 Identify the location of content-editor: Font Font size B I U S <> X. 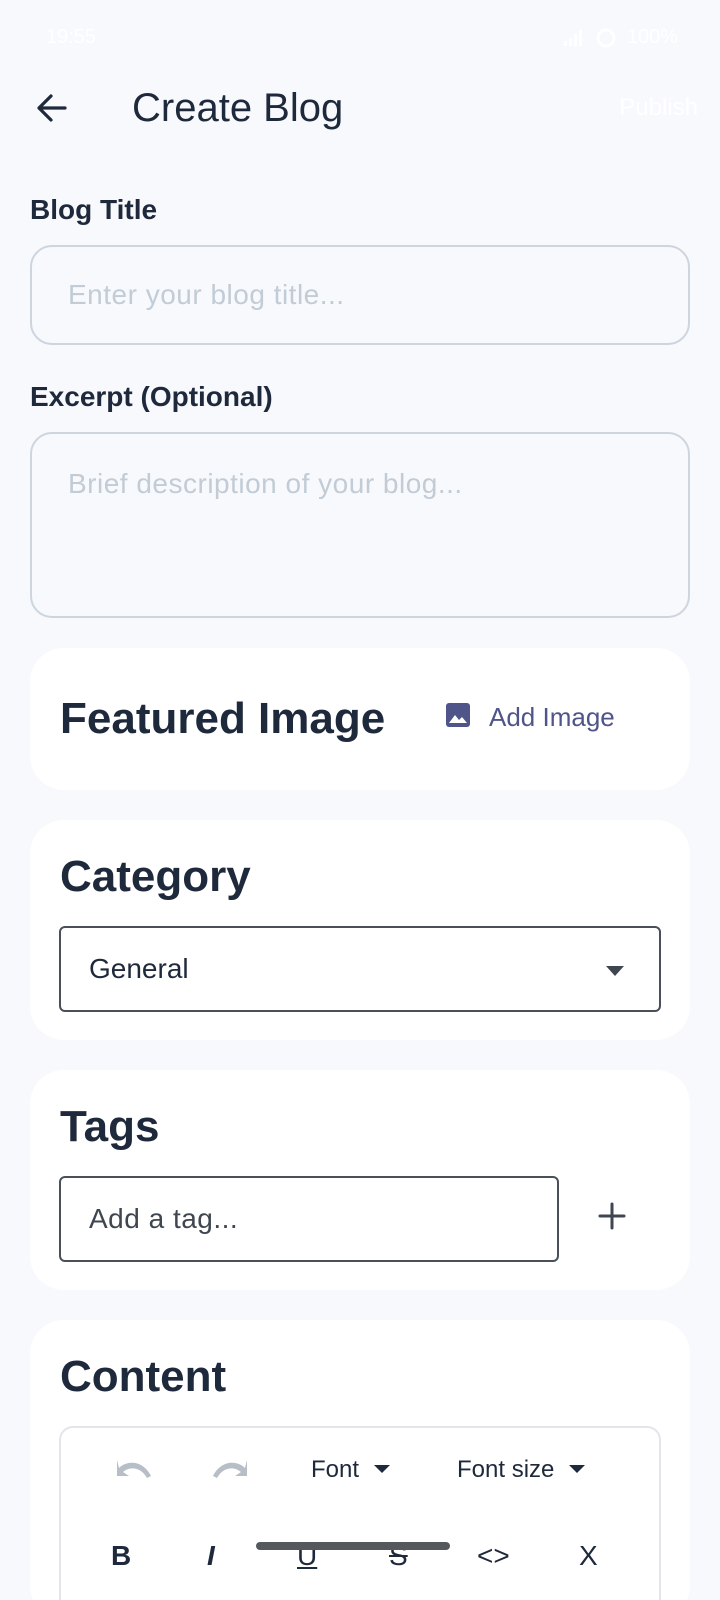
(360, 1513).